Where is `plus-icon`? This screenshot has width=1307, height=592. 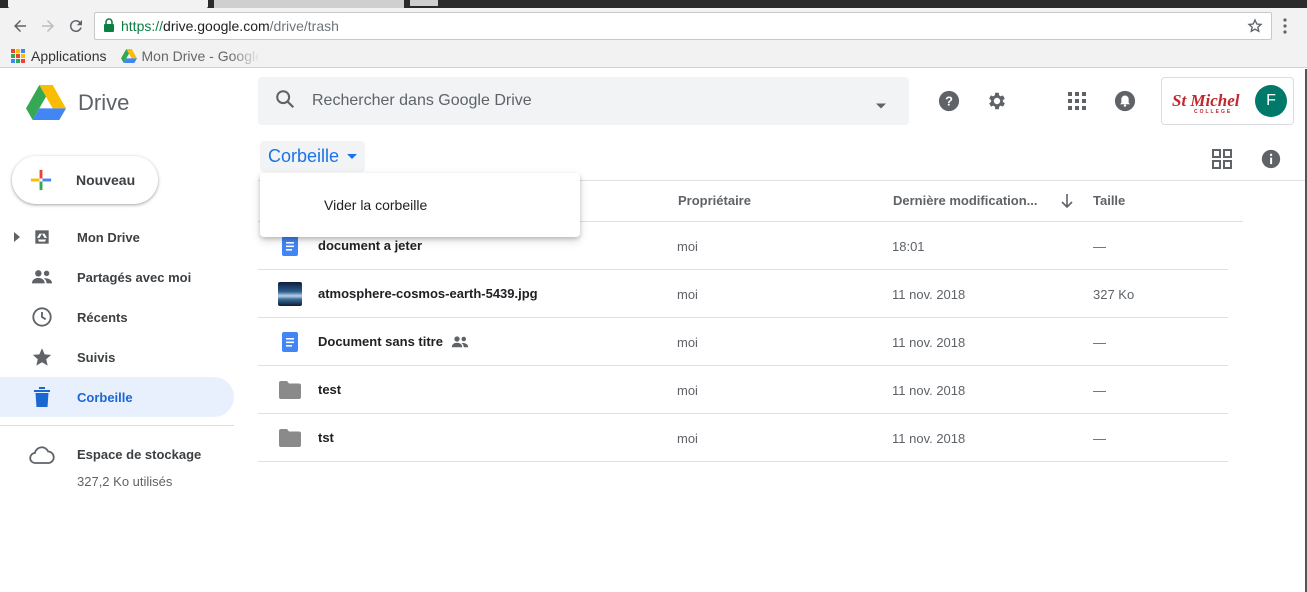 plus-icon is located at coordinates (41, 180).